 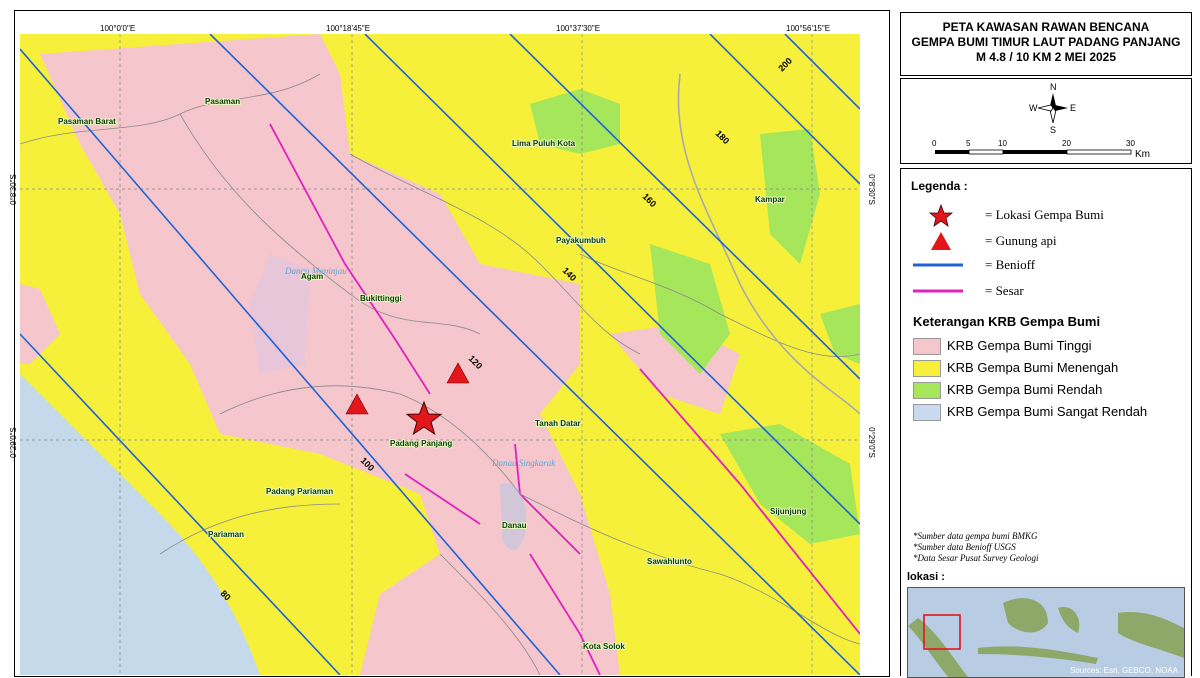 I want to click on lon-label-4: 100°56'15"E, so click(x=808, y=28).